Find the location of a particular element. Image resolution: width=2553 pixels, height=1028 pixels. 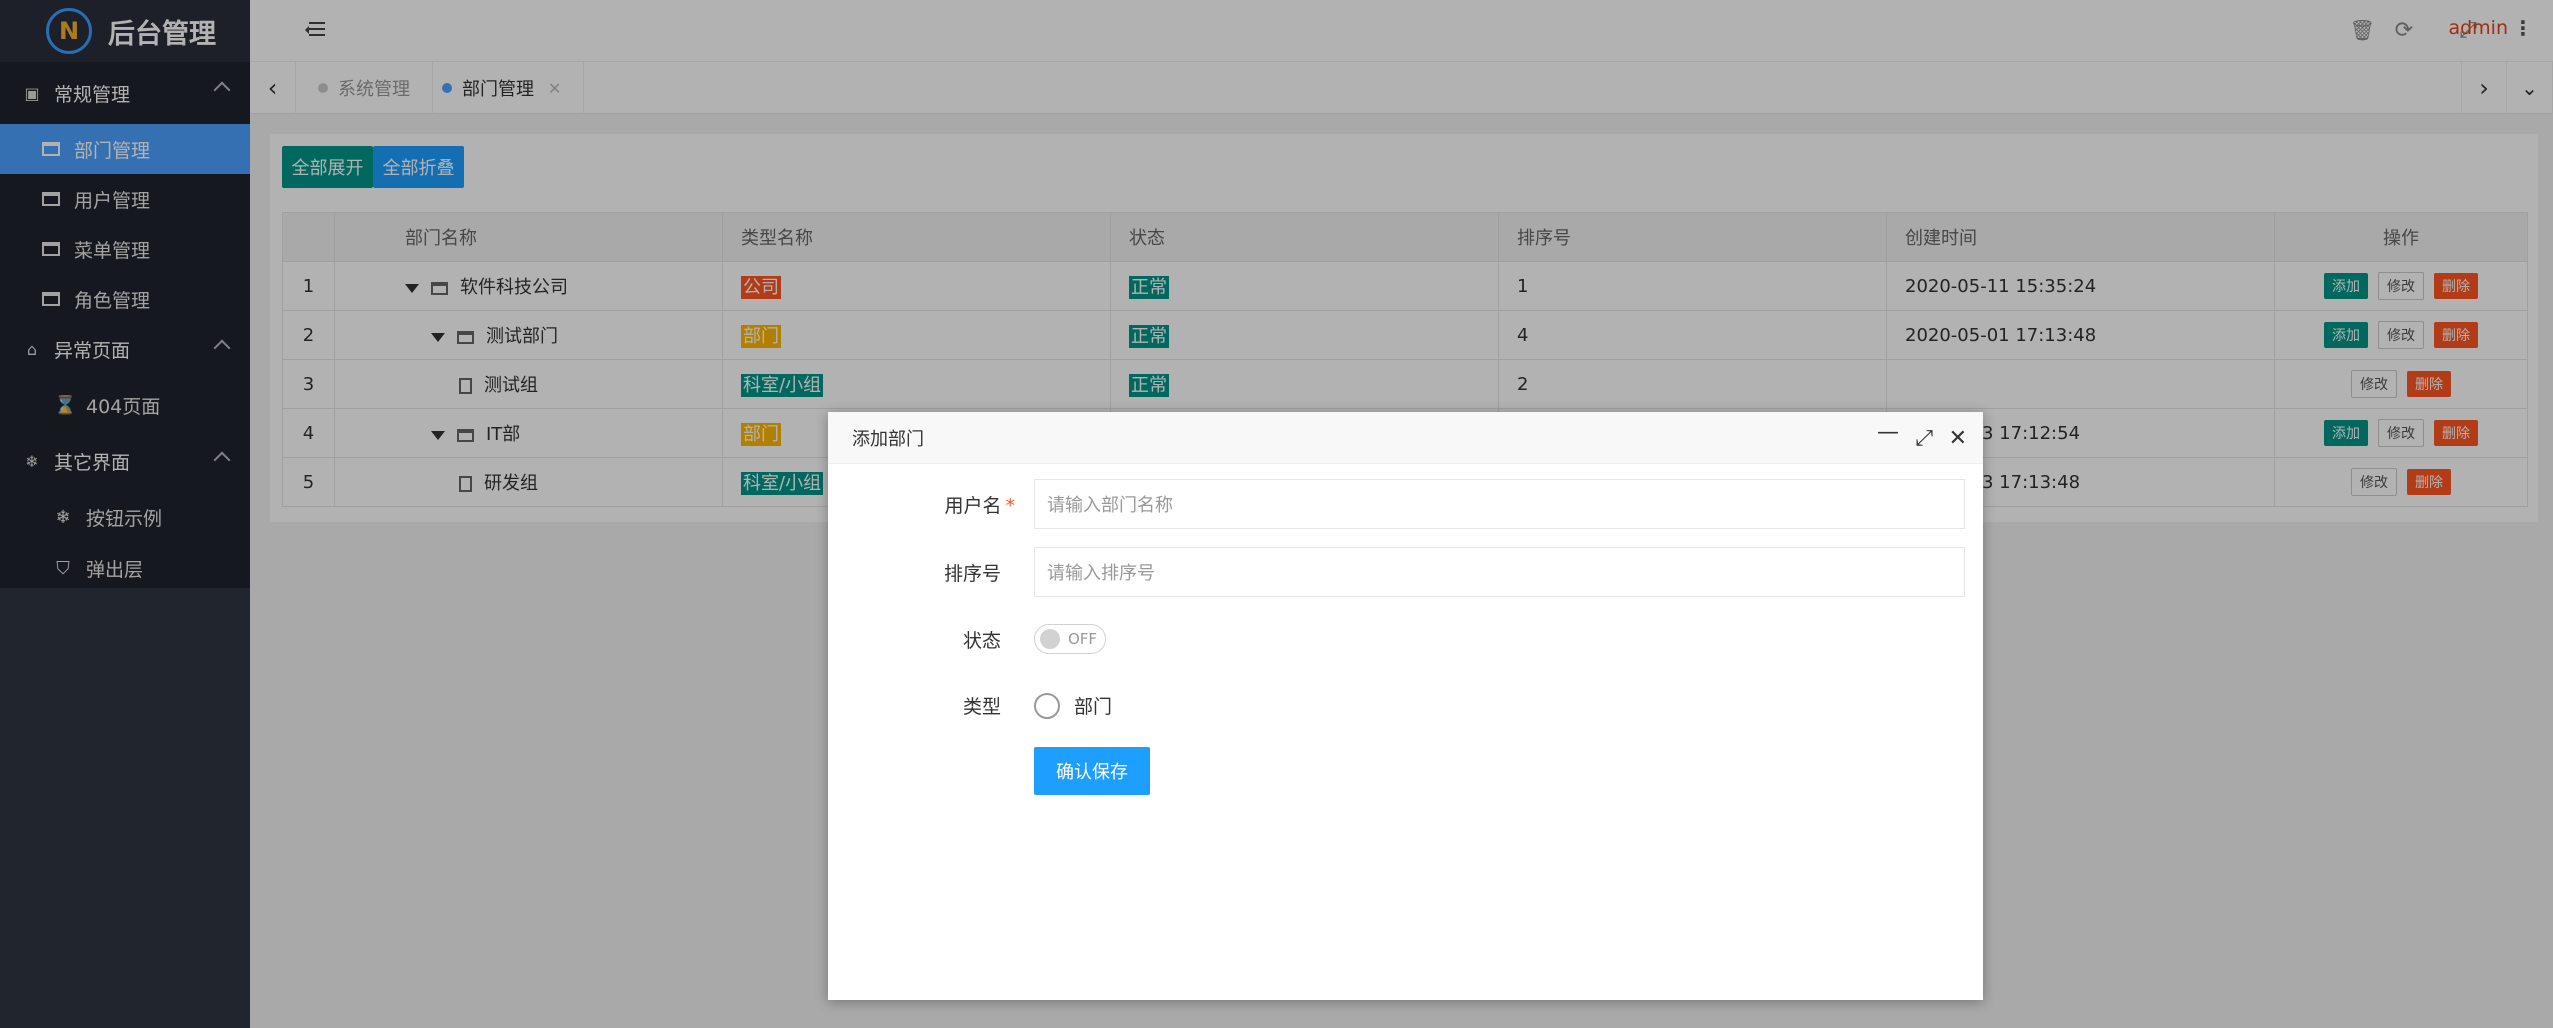

save-button: 确认保存 is located at coordinates (1092, 771).